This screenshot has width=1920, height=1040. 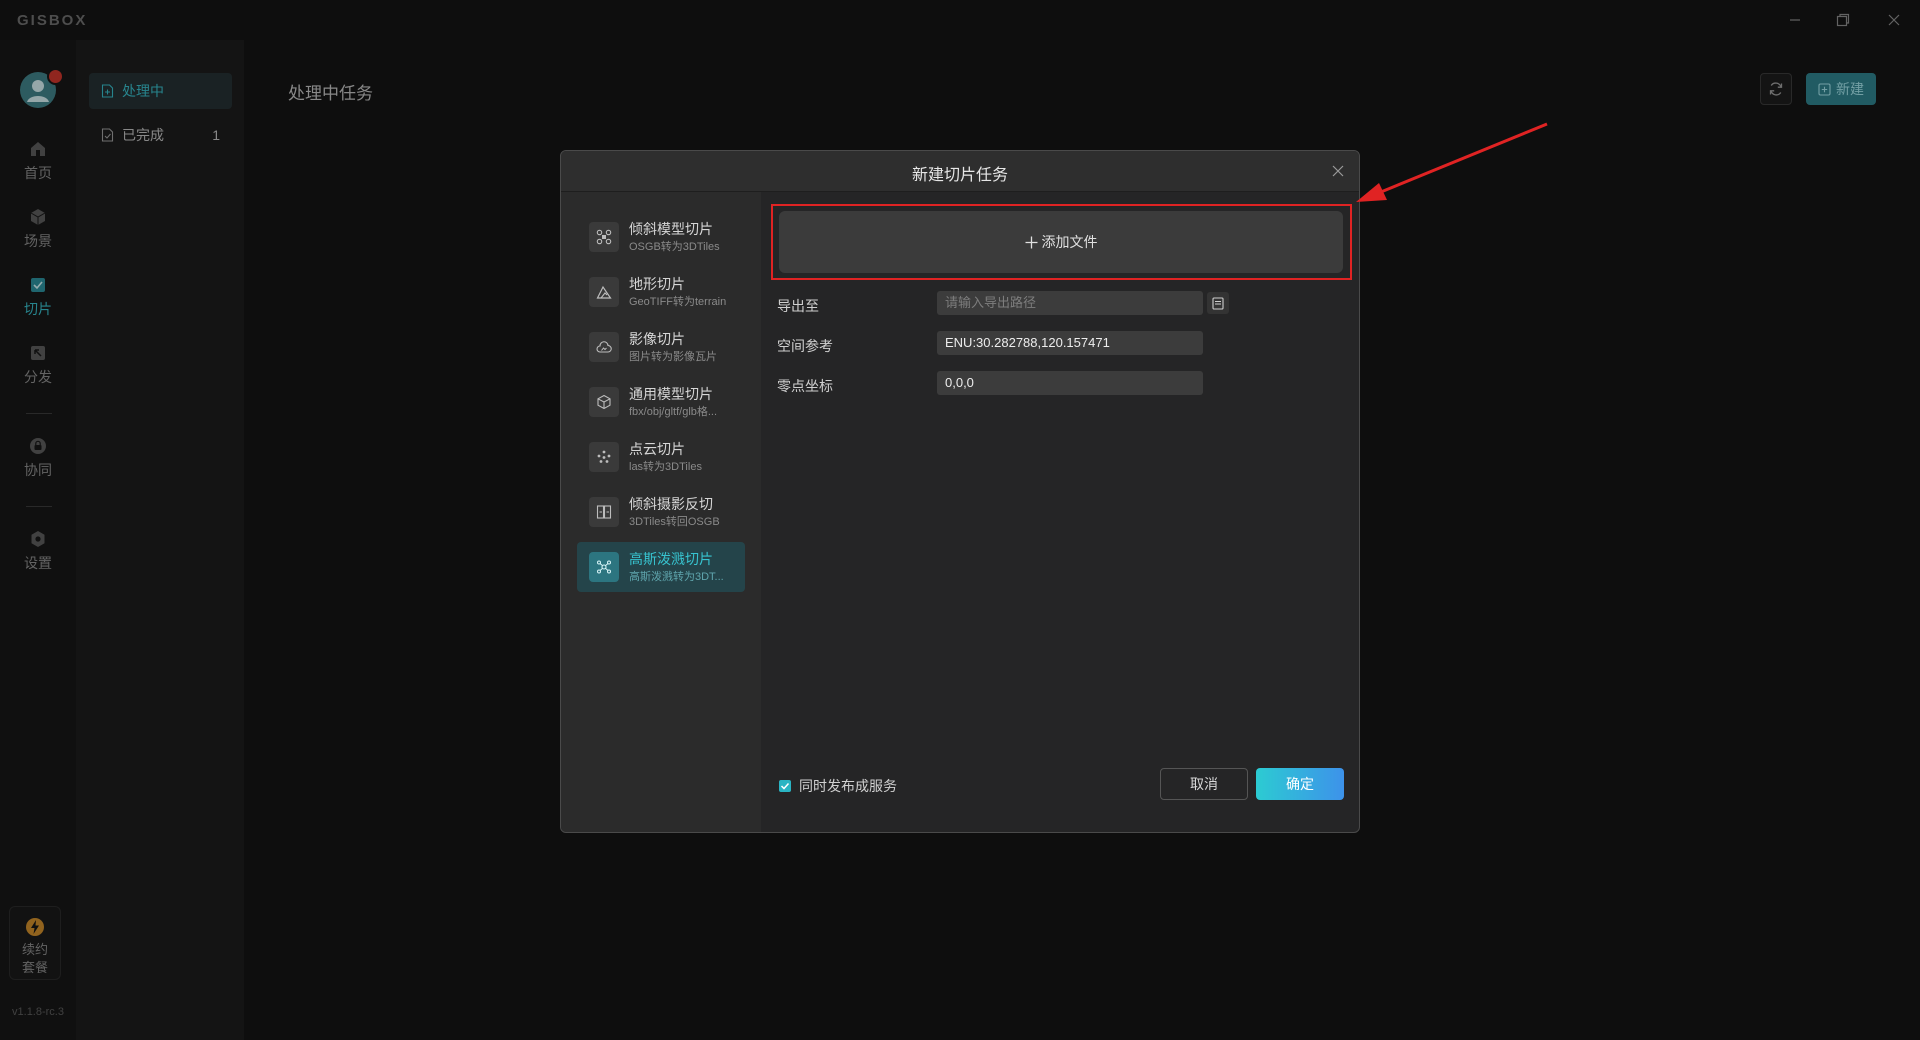 I want to click on lightning-icon, so click(x=35, y=927).